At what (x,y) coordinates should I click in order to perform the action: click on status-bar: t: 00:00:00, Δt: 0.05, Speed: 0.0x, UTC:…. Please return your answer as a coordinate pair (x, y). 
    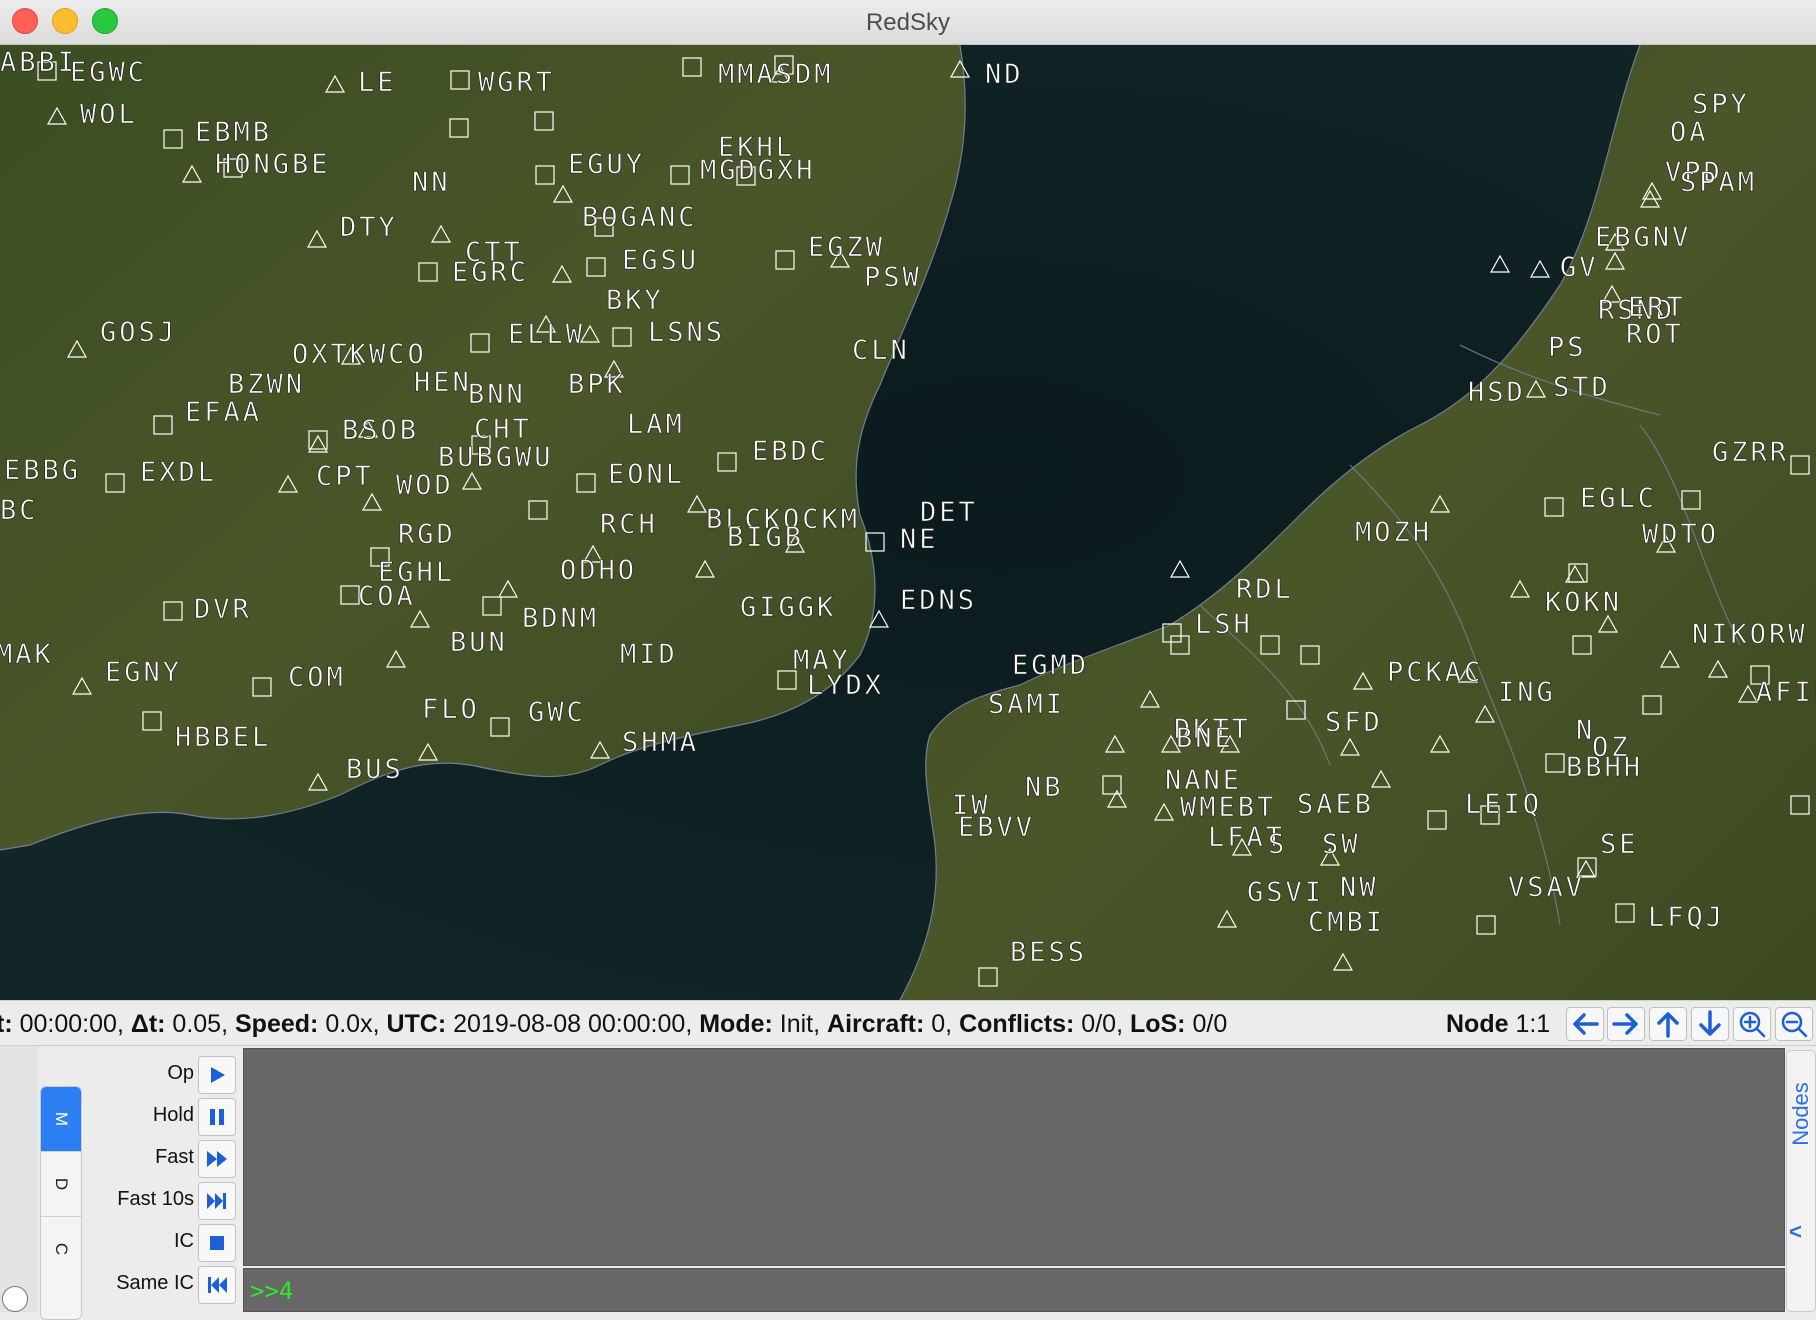
    Looking at the image, I should click on (908, 1023).